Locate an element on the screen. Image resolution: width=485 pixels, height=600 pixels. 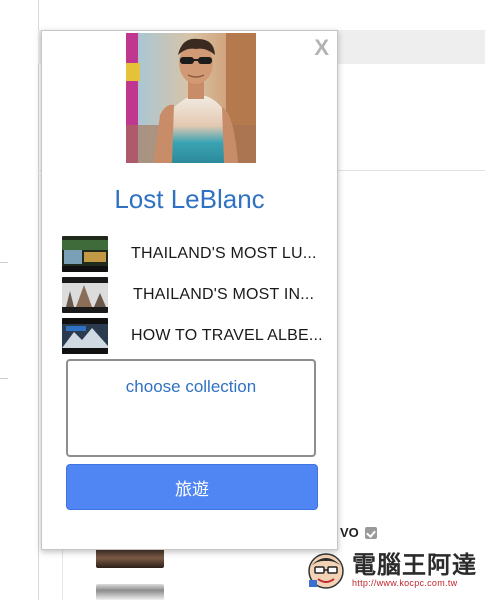
background-sidebar is located at coordinates (19, 300).